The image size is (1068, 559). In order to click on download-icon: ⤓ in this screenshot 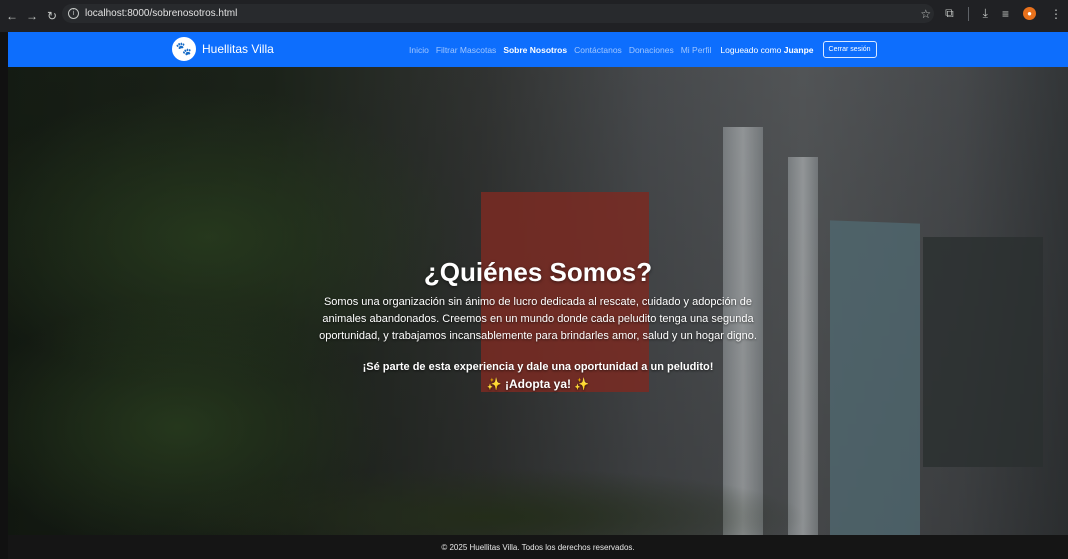, I will do `click(985, 13)`.